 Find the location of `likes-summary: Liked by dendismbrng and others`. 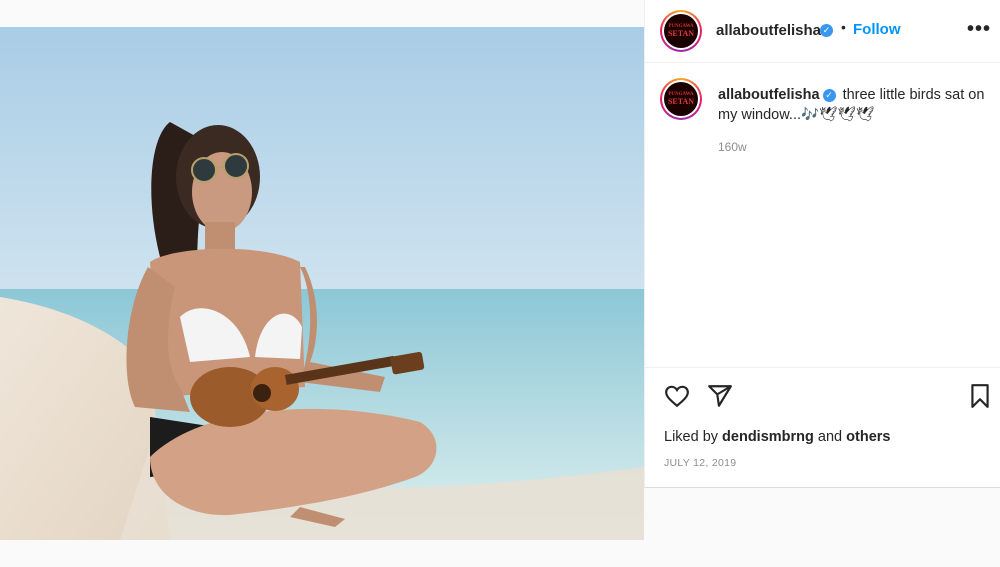

likes-summary: Liked by dendismbrng and others is located at coordinates (777, 437).